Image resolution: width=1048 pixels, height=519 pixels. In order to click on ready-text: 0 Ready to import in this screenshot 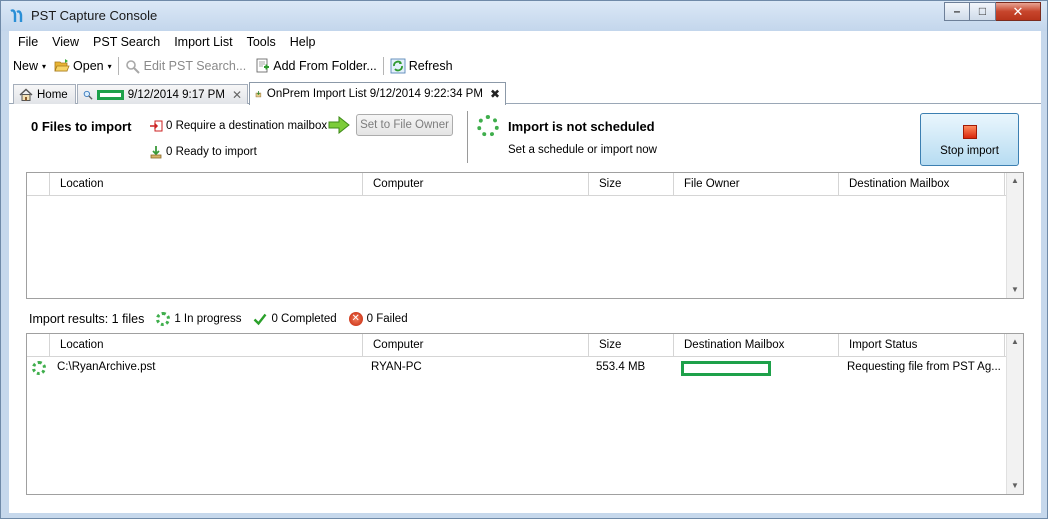, I will do `click(211, 152)`.